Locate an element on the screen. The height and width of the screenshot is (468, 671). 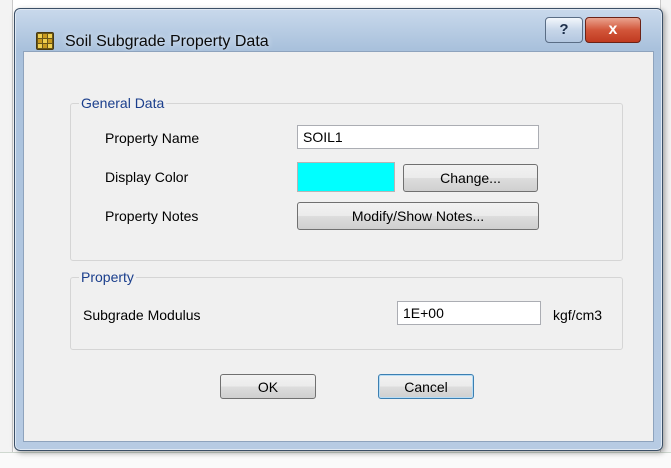
subgrade-modulus-unit: kgf/cm3 is located at coordinates (578, 315).